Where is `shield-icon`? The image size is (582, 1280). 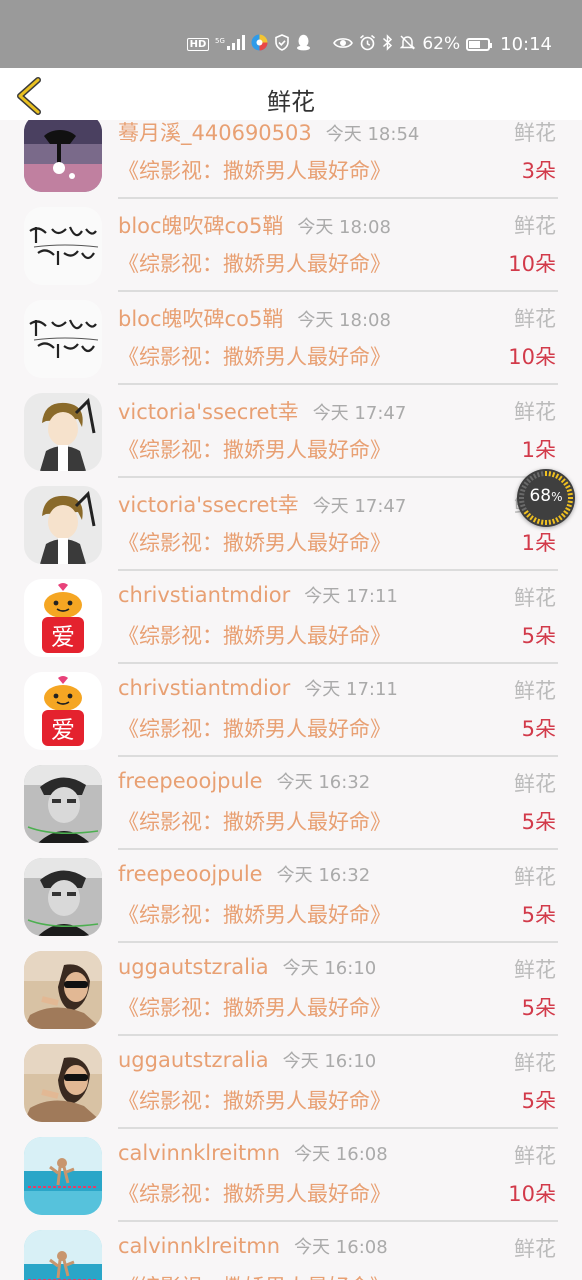 shield-icon is located at coordinates (282, 44).